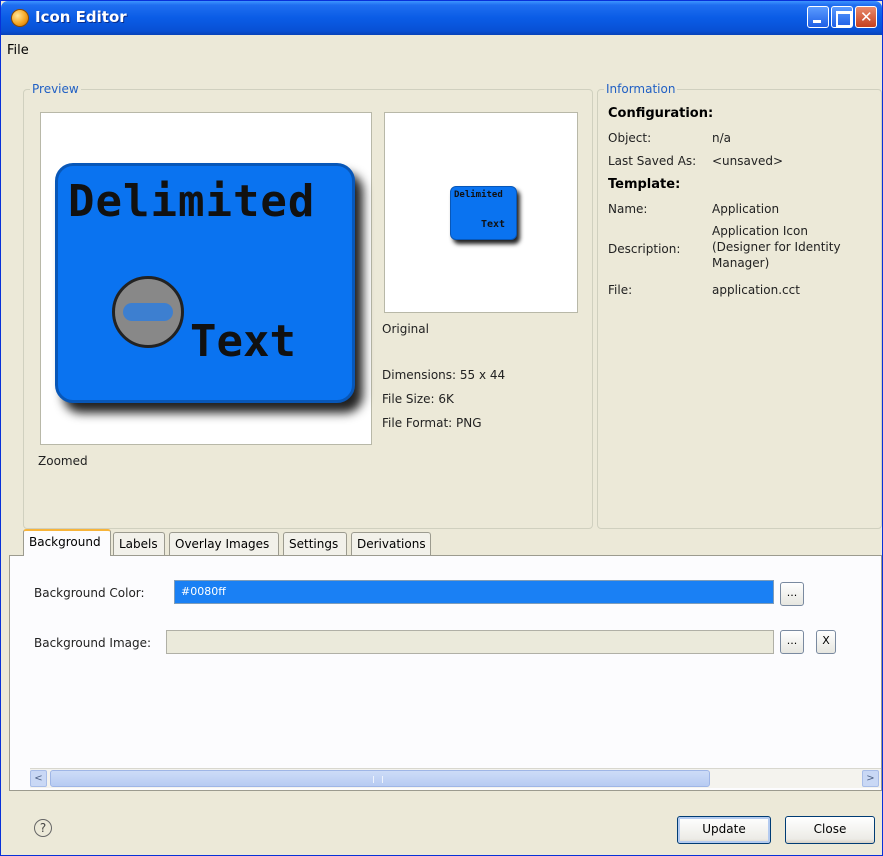  What do you see at coordinates (18, 50) in the screenshot?
I see `menu-file: File` at bounding box center [18, 50].